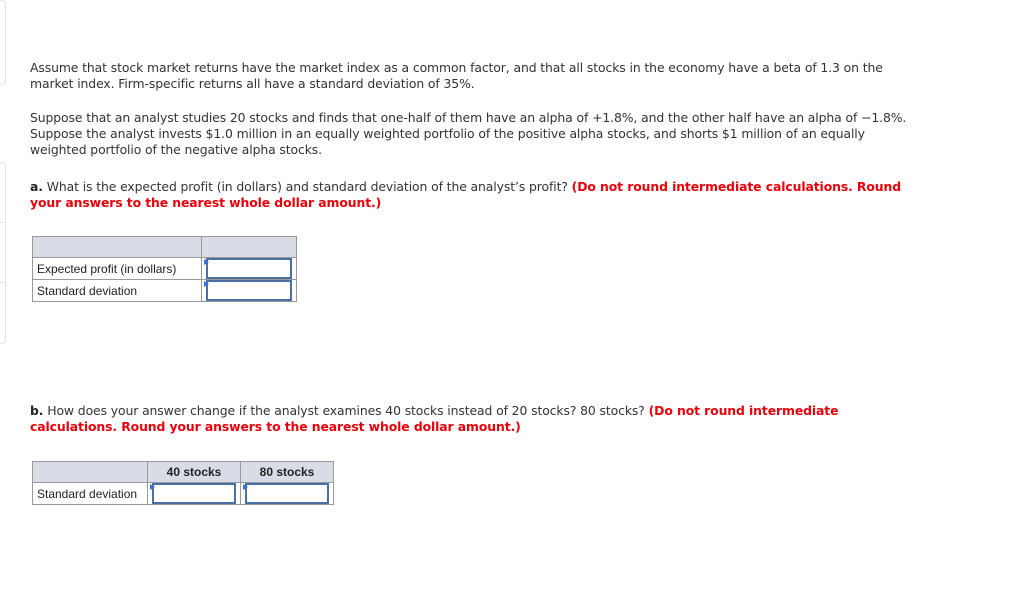 This screenshot has width=1024, height=589. I want to click on expected-profit-cell, so click(249, 268).